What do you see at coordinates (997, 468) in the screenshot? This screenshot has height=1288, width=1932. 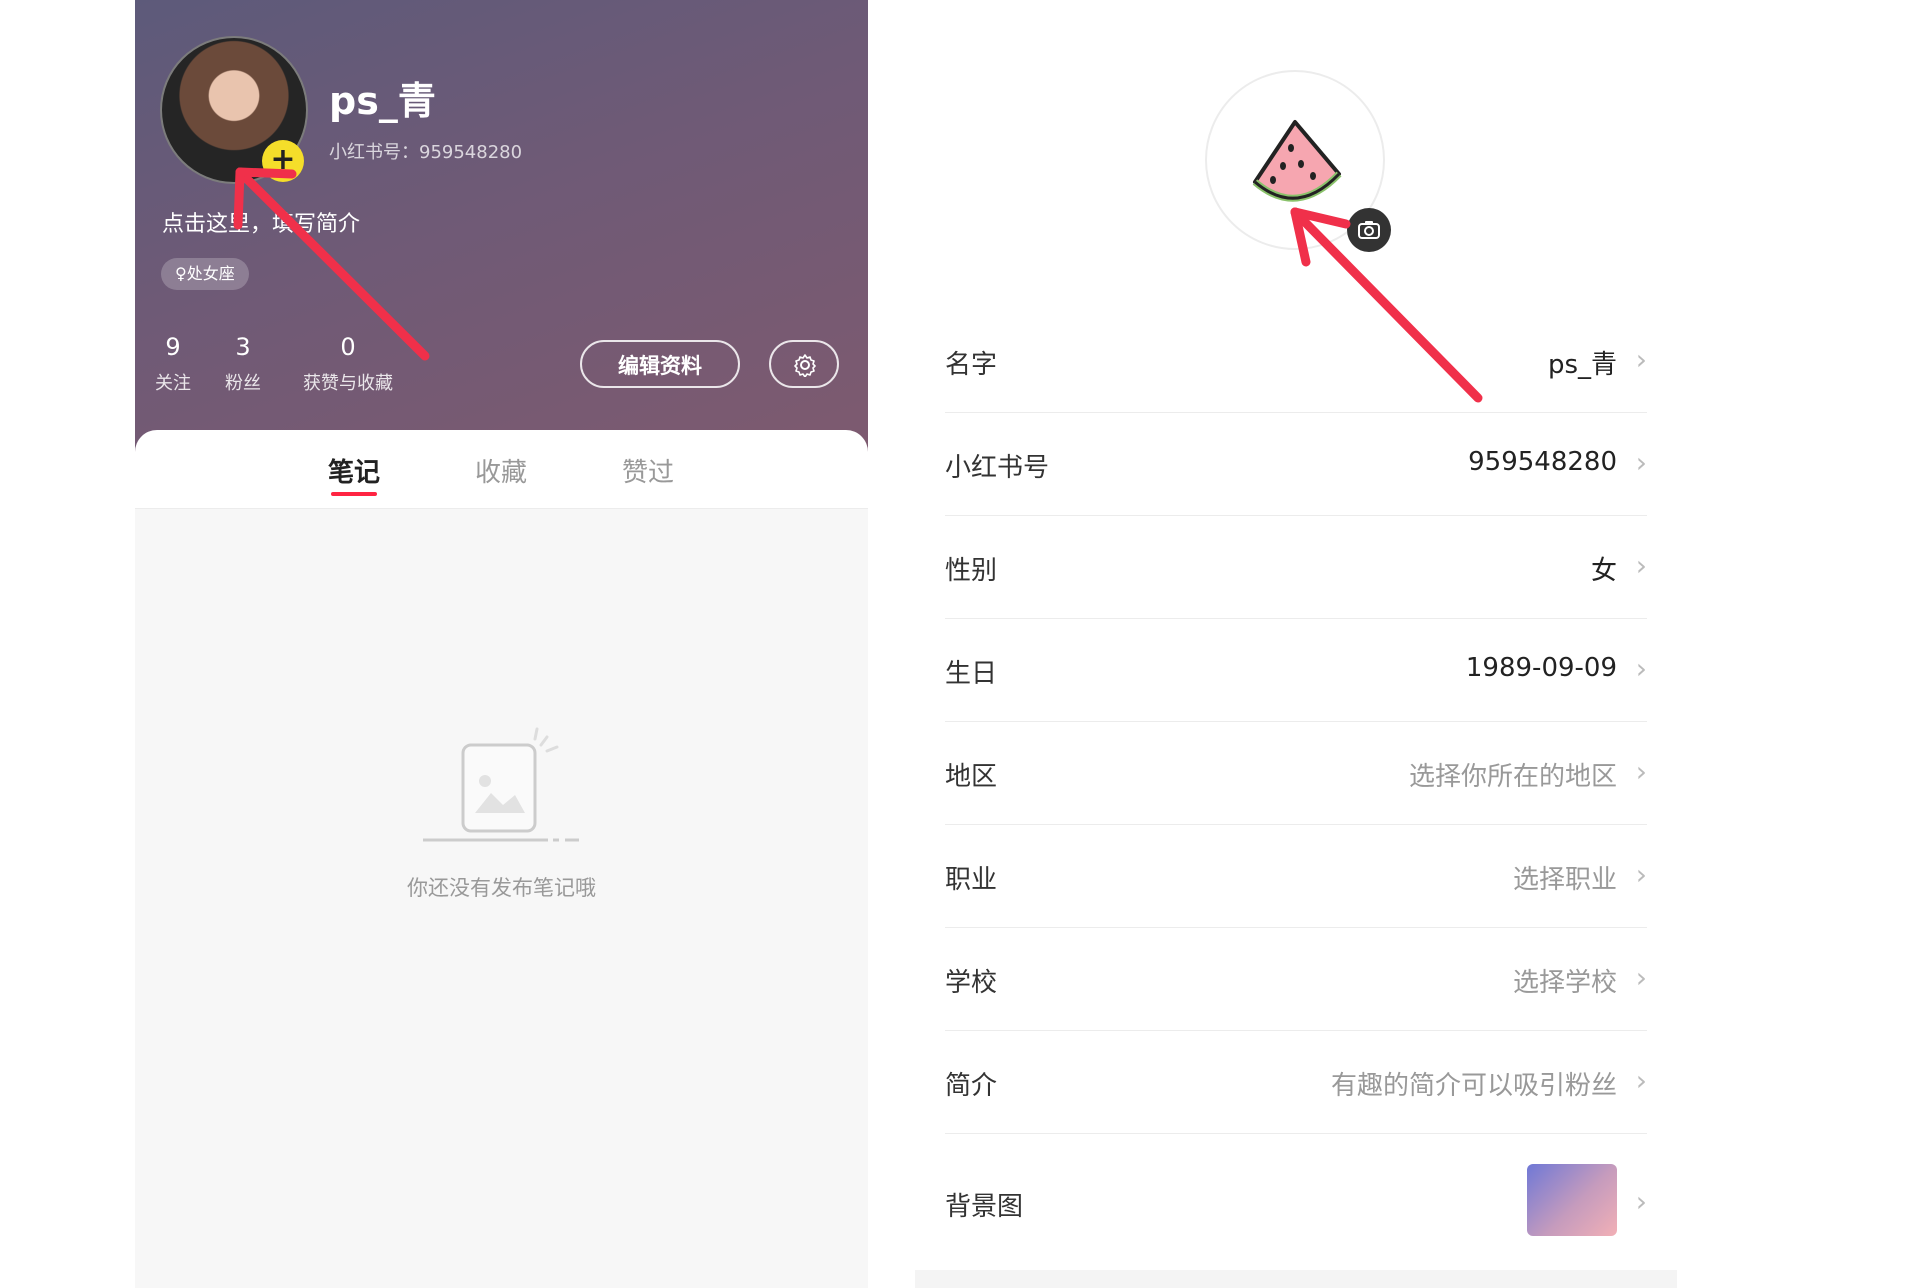 I see `field-label: 小红书号` at bounding box center [997, 468].